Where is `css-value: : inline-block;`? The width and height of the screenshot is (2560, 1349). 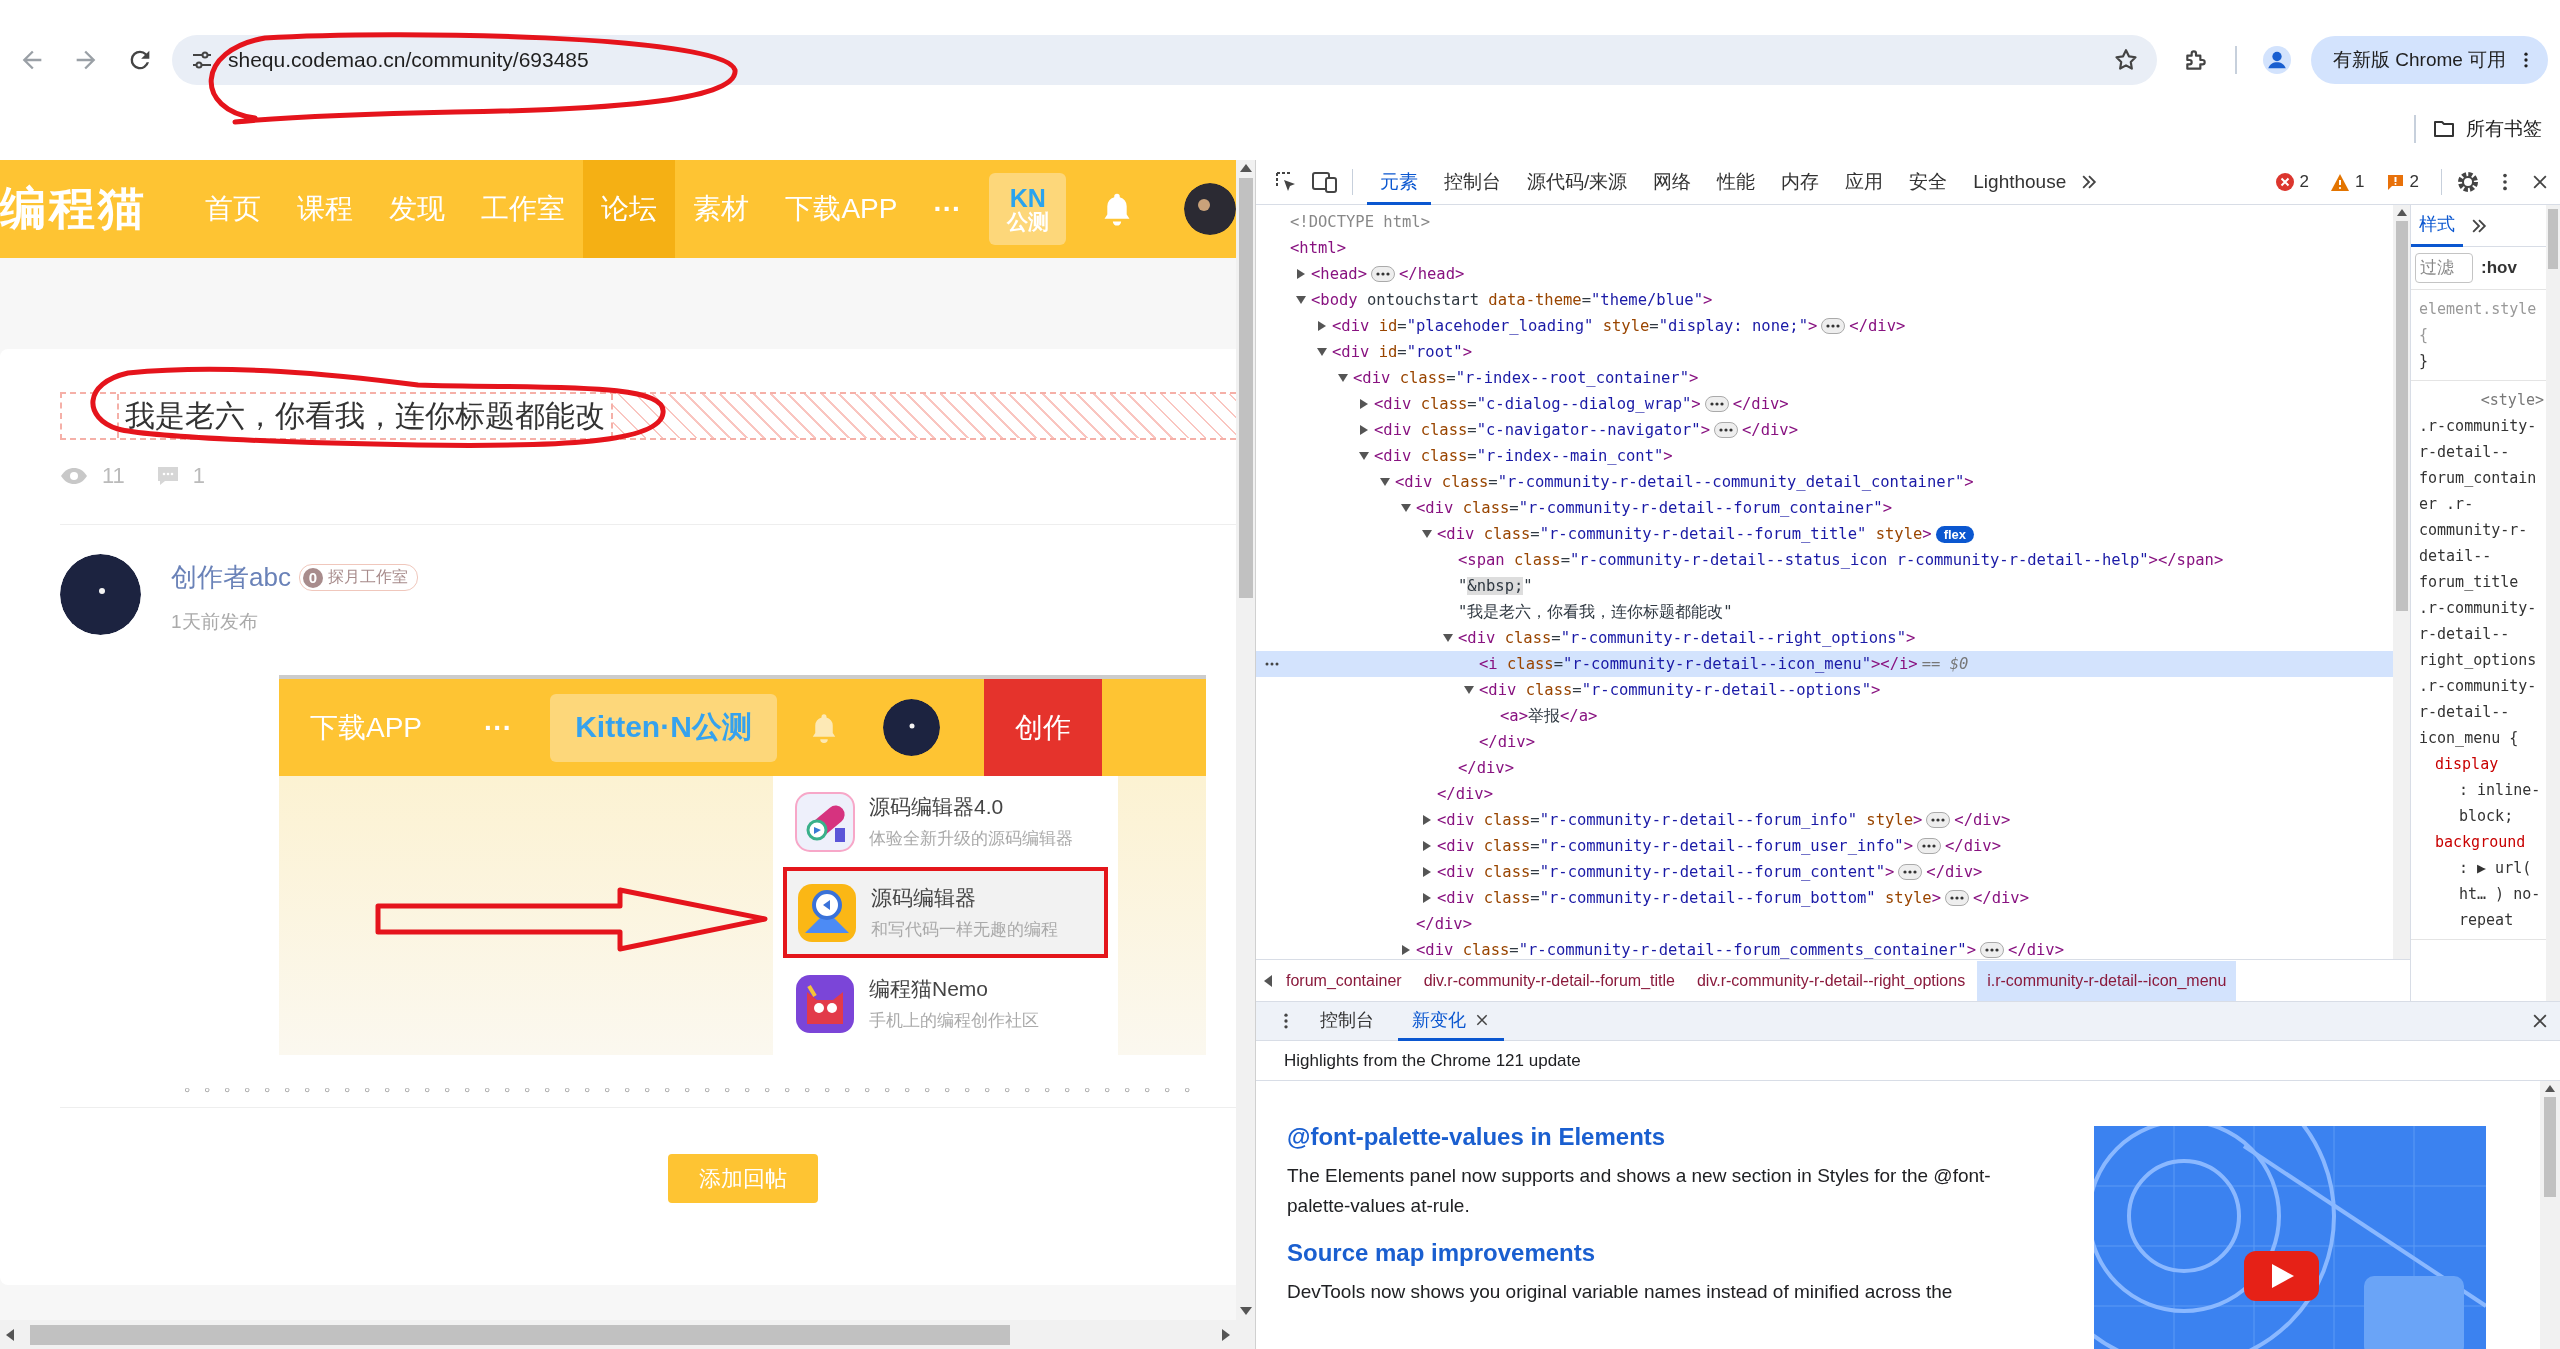
css-value: : inline-block; is located at coordinates (2500, 803).